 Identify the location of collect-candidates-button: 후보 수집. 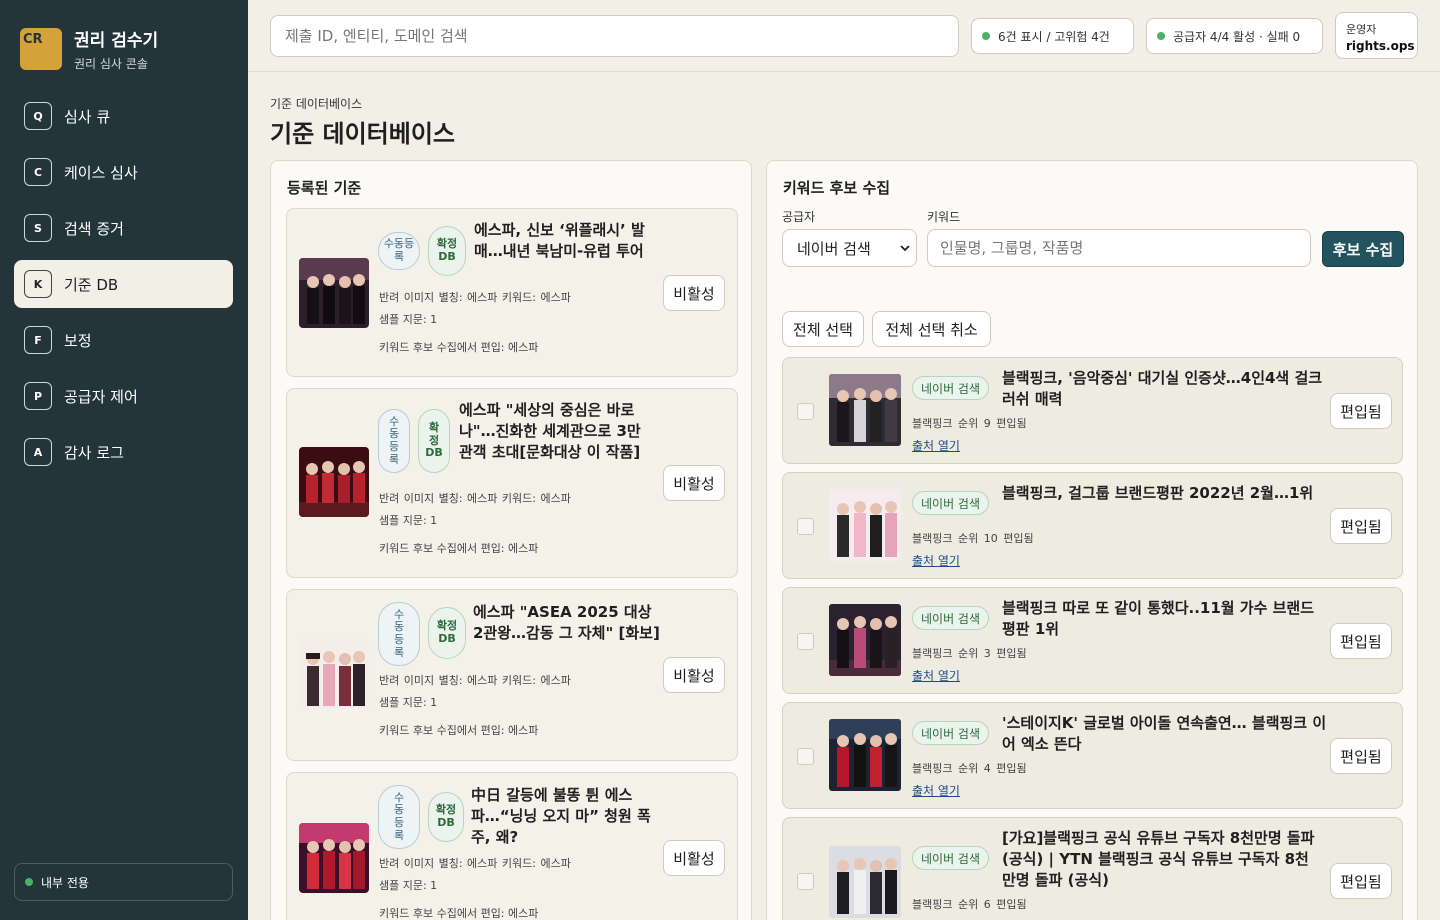
(1363, 249).